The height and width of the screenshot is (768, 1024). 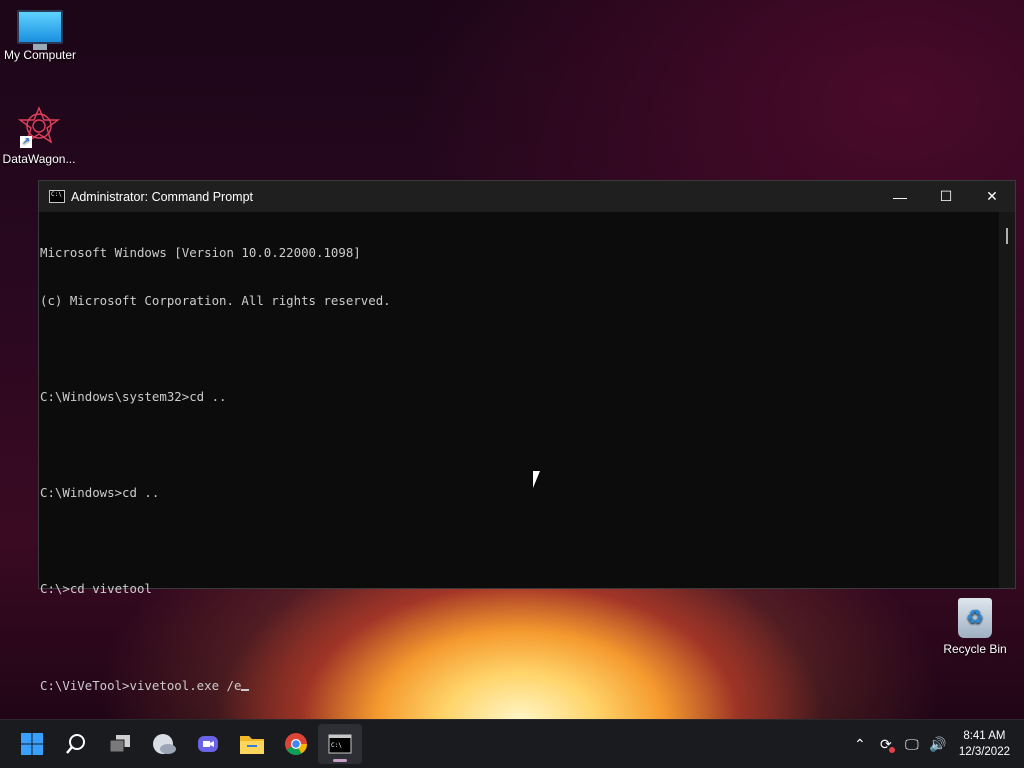 I want to click on widgets-button, so click(x=164, y=744).